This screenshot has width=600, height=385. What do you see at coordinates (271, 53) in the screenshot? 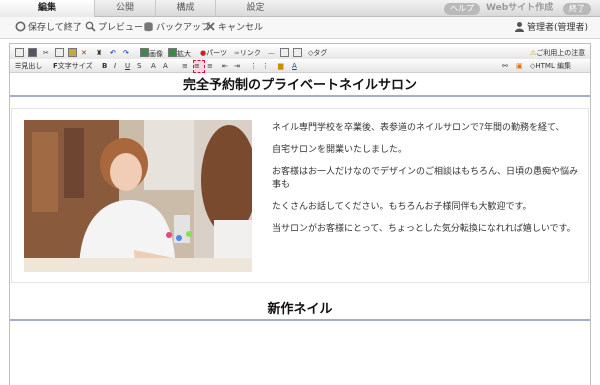
I see `hr-icon: —` at bounding box center [271, 53].